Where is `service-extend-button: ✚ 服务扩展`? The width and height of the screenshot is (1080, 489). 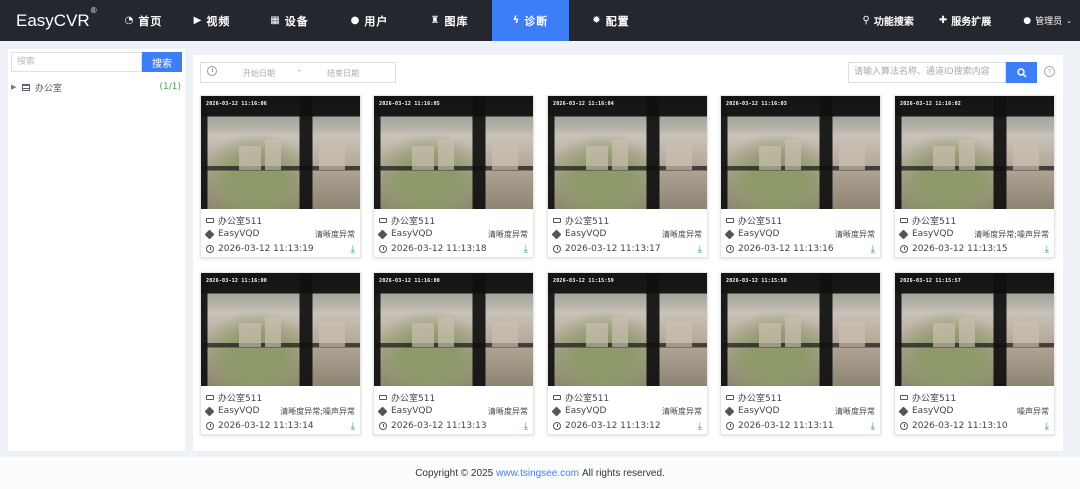
service-extend-button: ✚ 服务扩展 is located at coordinates (965, 20).